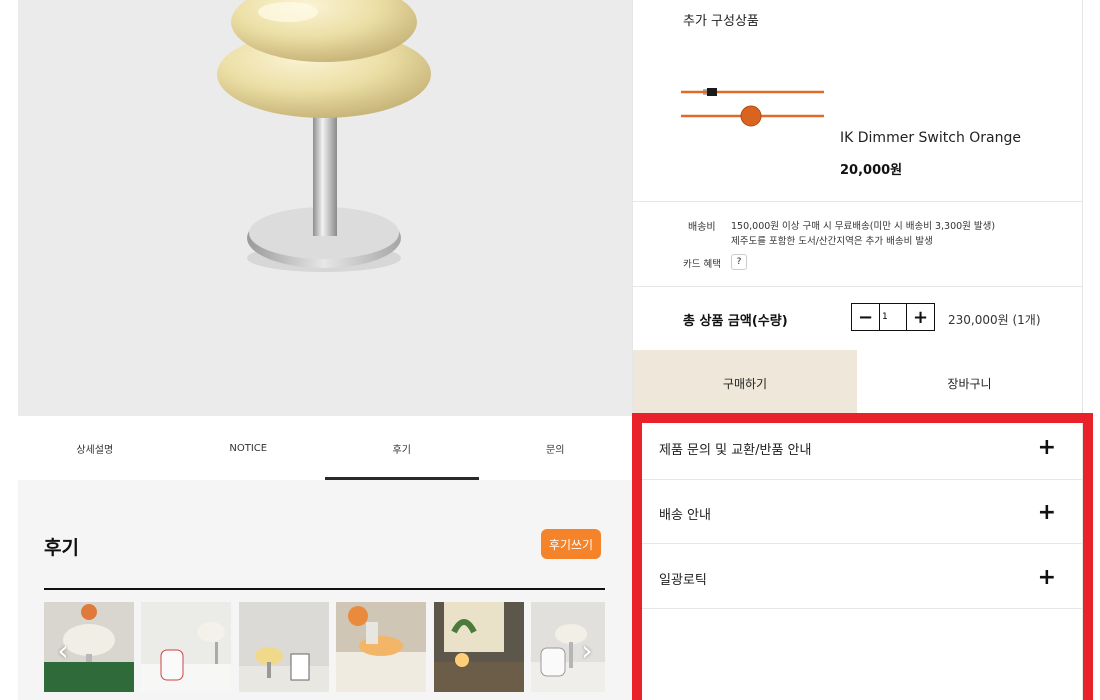 This screenshot has width=1100, height=700. I want to click on total-price-label: 총 상품 금액(수량), so click(735, 321).